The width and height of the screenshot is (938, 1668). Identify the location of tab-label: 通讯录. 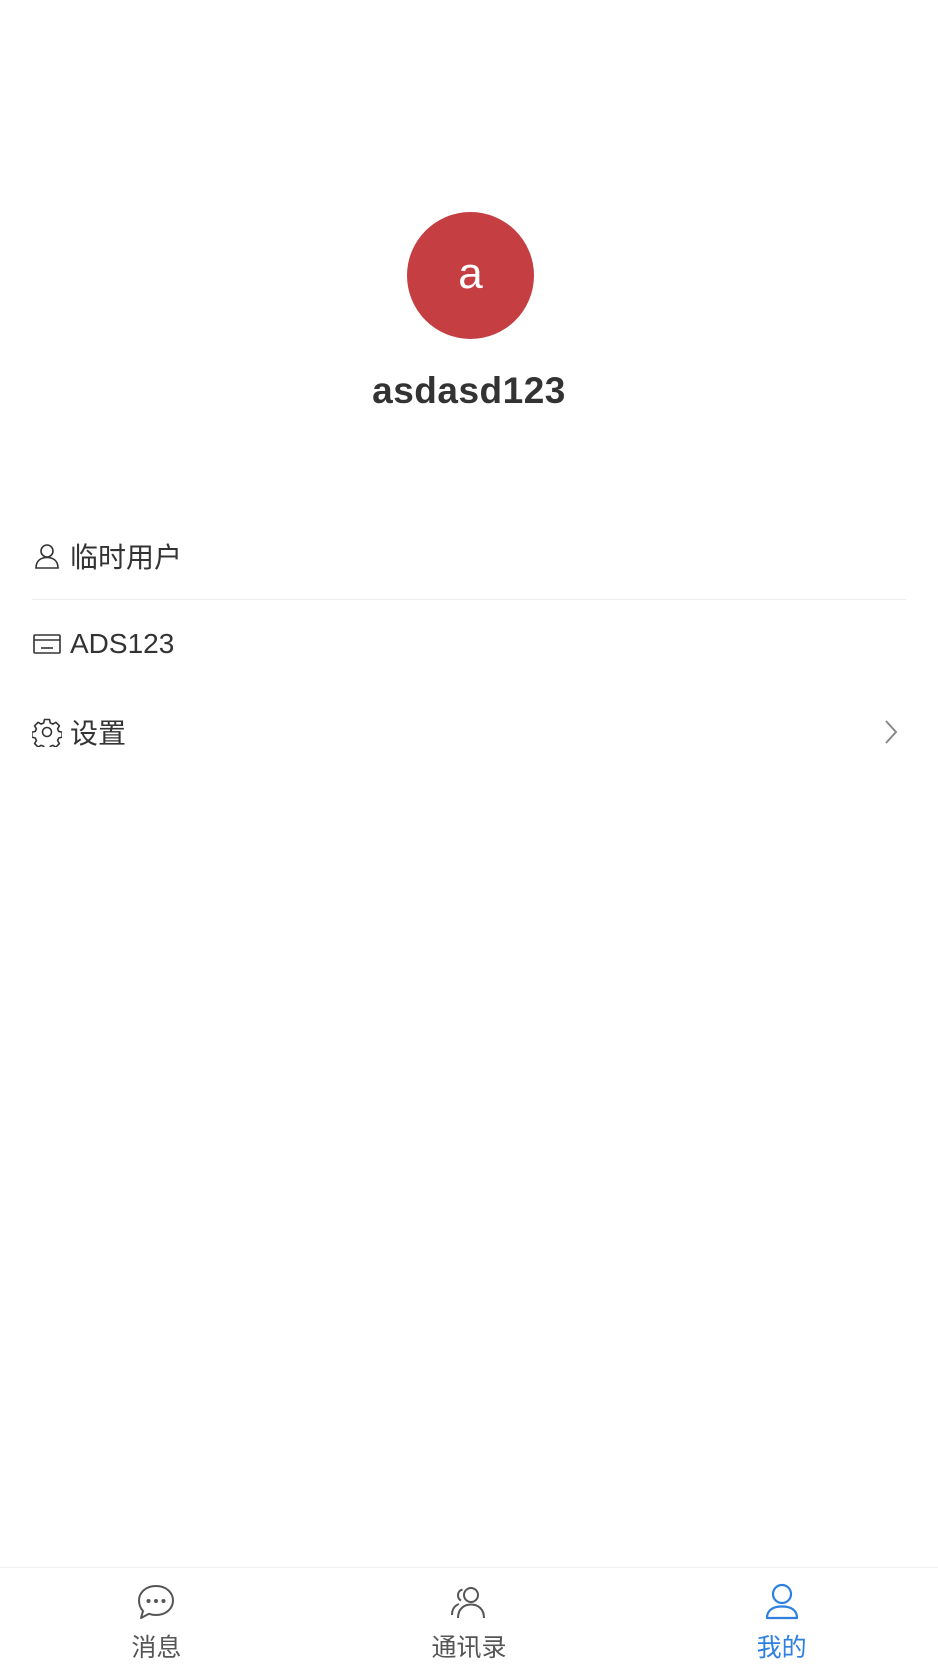
(469, 1648).